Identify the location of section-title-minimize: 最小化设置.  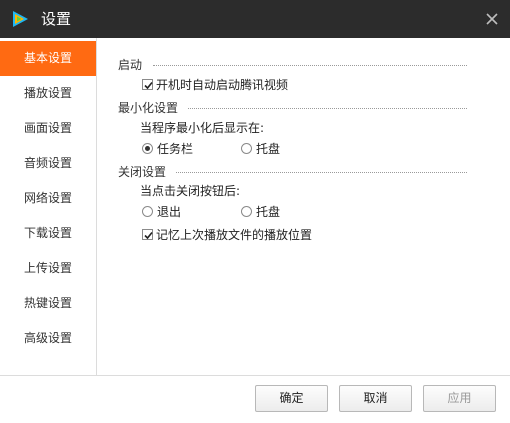
(148, 108).